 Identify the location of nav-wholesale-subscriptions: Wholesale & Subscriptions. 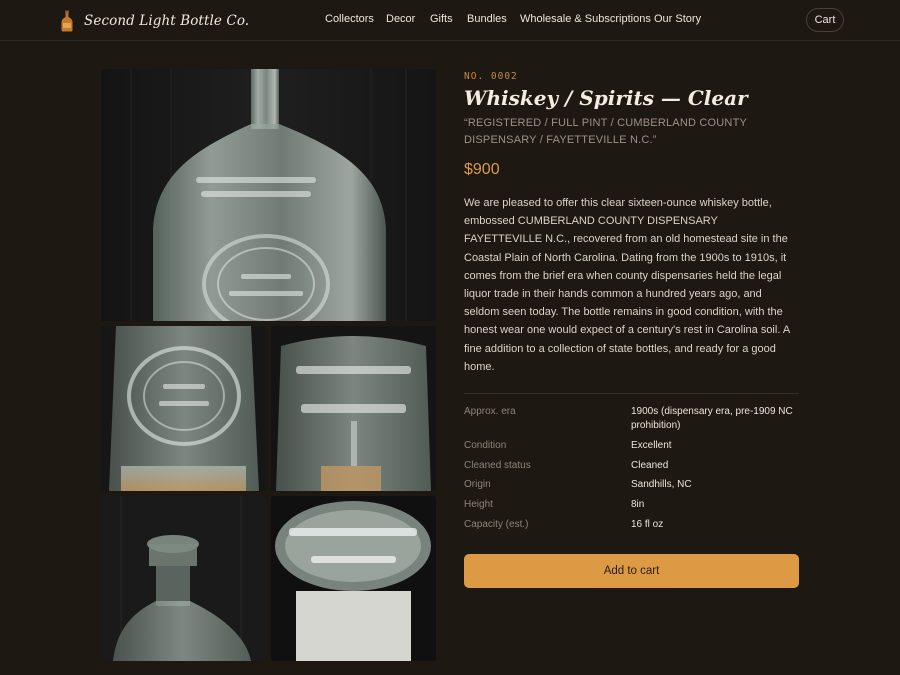
(585, 19).